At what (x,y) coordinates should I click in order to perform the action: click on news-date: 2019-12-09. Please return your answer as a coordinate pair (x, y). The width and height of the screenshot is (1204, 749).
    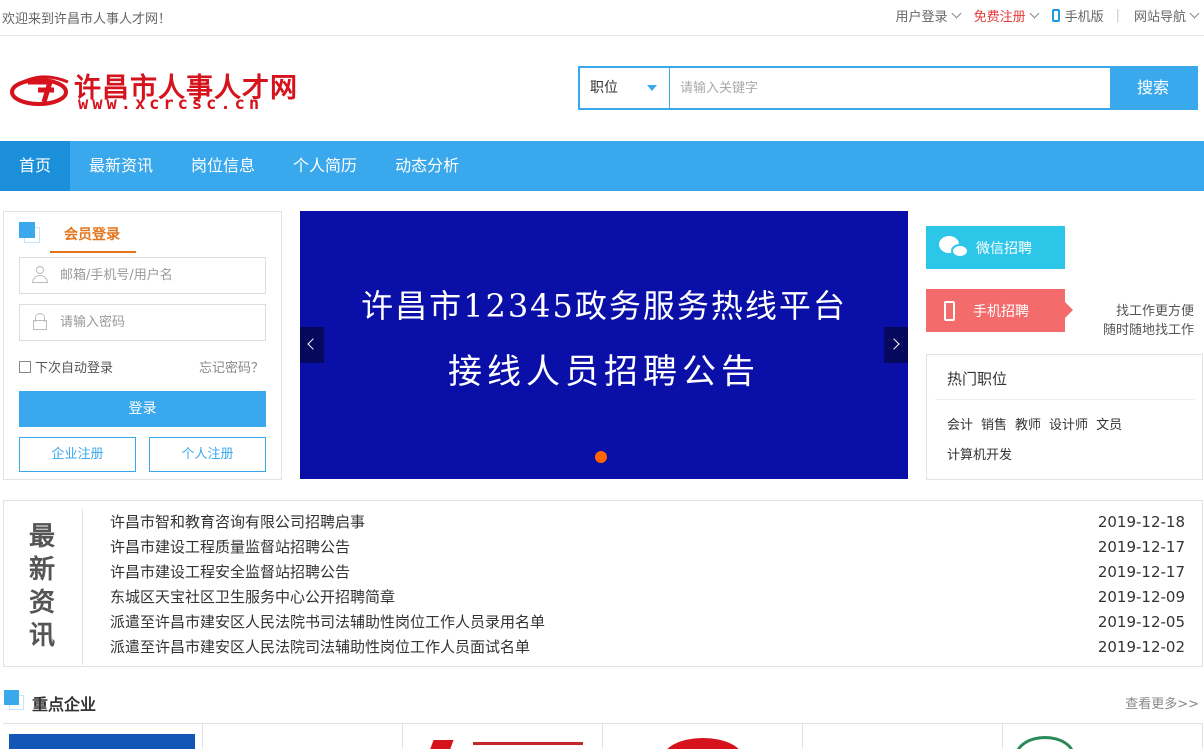
    Looking at the image, I should click on (1141, 597).